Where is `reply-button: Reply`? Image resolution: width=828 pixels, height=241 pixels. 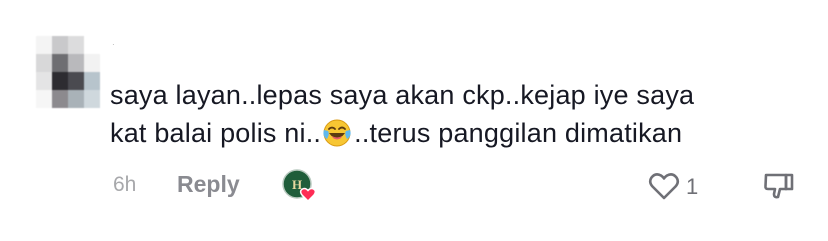 reply-button: Reply is located at coordinates (208, 184).